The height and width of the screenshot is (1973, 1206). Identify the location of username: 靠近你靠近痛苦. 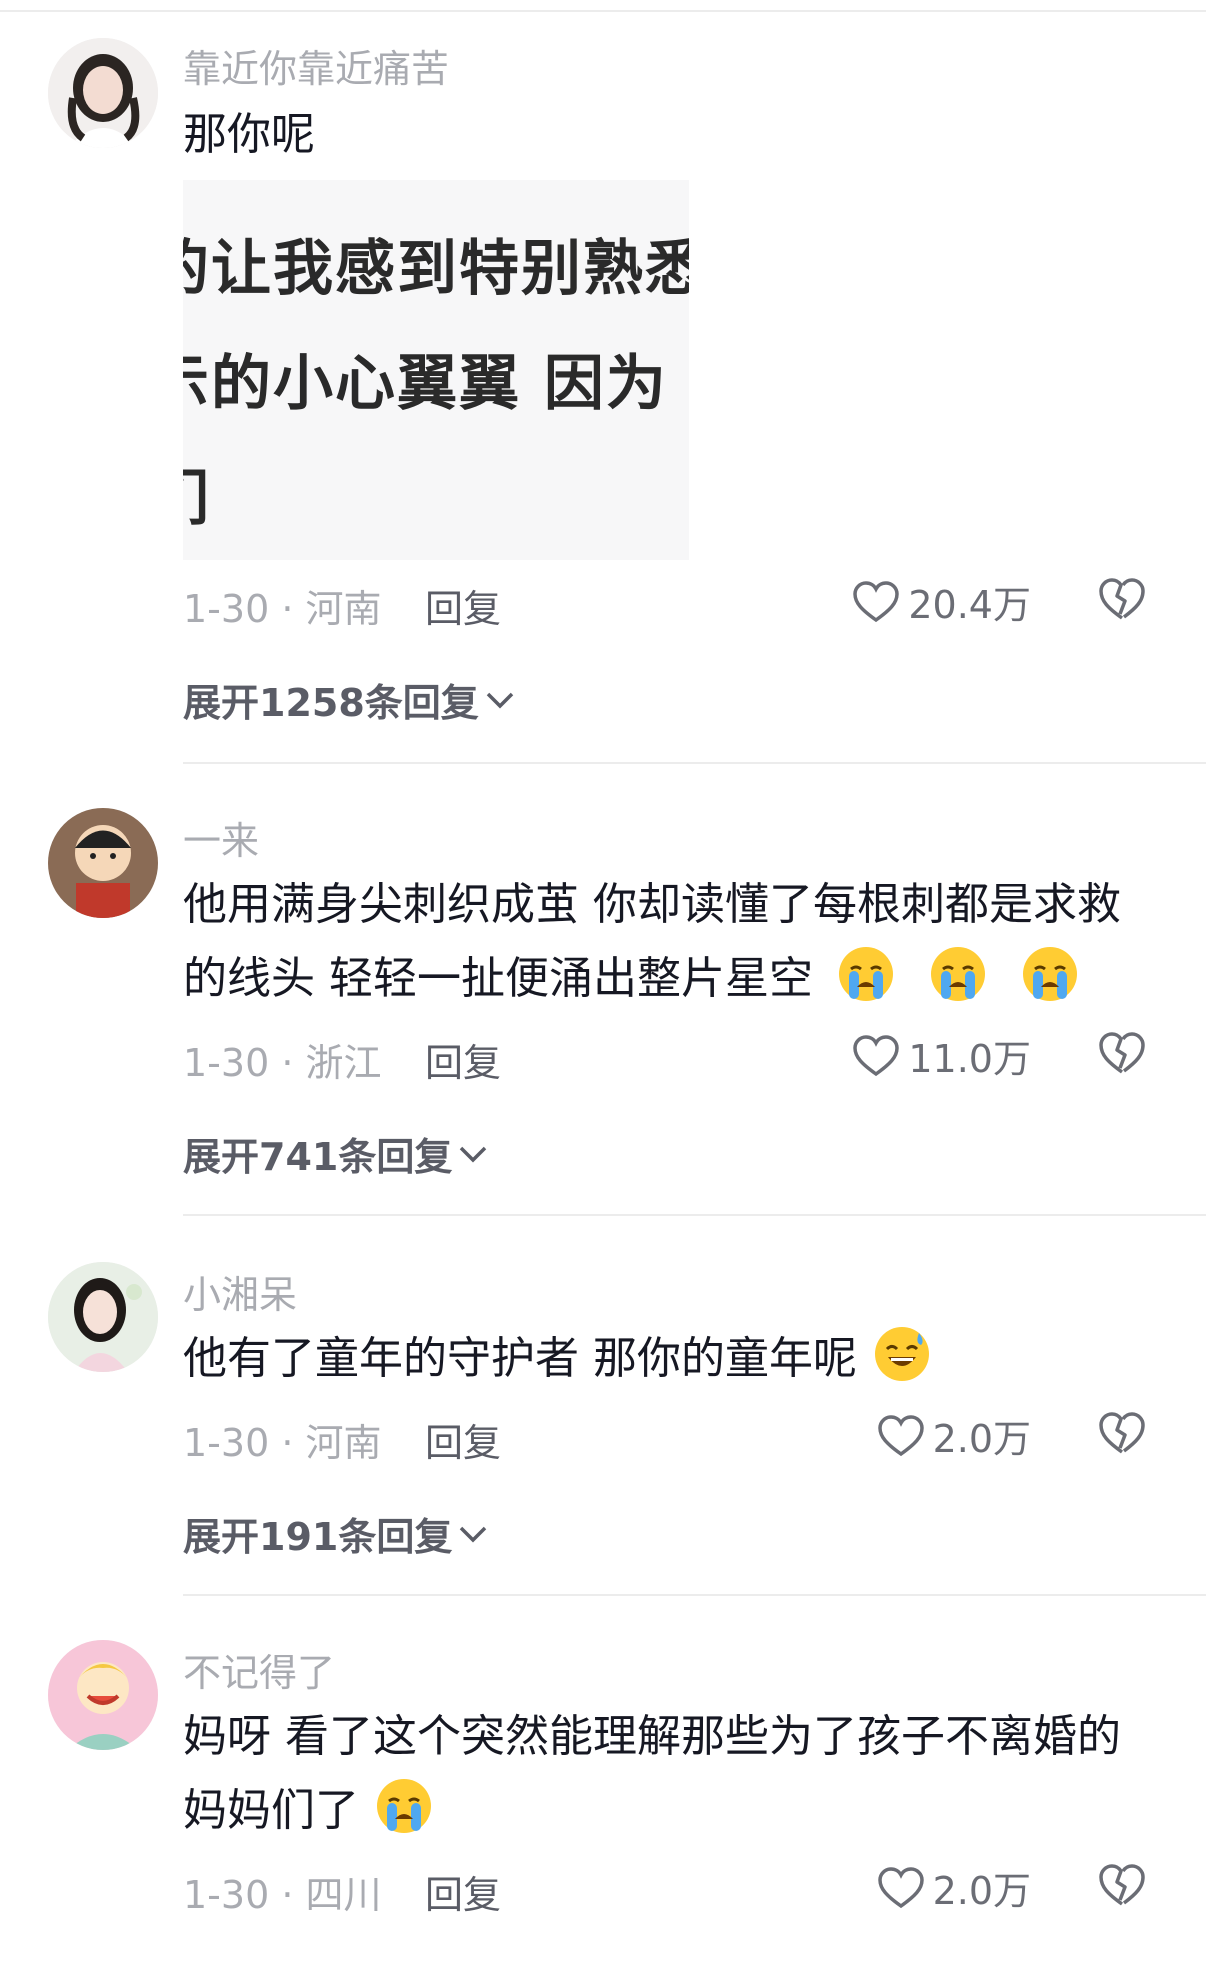
(316, 65).